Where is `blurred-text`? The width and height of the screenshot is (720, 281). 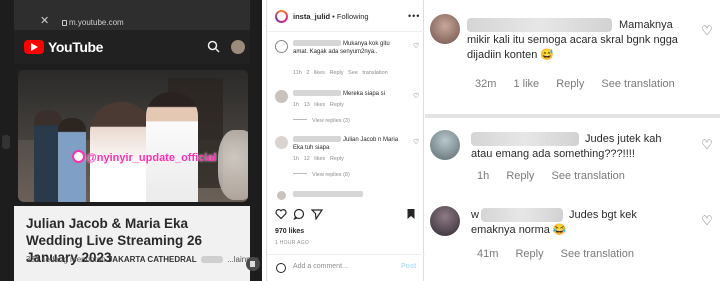
blurred-text is located at coordinates (211, 259).